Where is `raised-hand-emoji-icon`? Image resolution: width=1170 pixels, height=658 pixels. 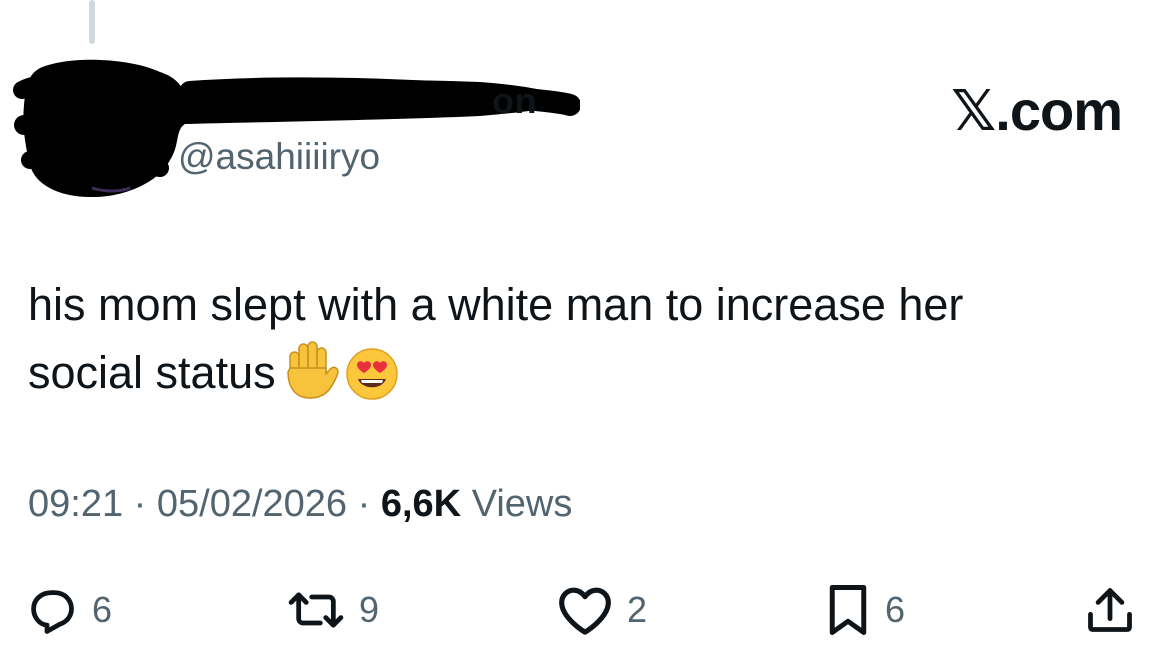
raised-hand-emoji-icon is located at coordinates (310, 379).